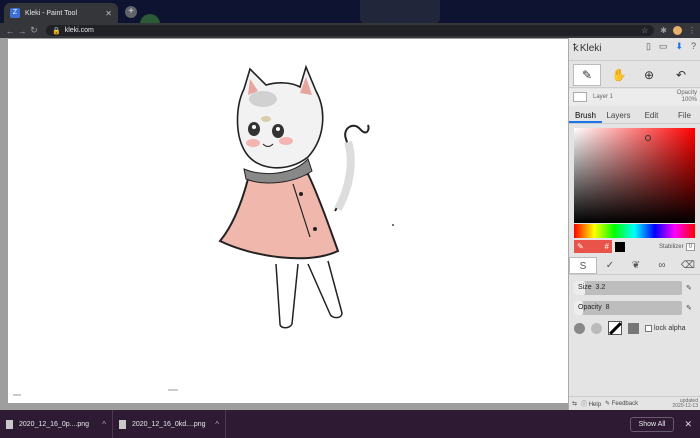 This screenshot has width=700, height=438. I want to click on close-tab-icon: ✕, so click(108, 13).